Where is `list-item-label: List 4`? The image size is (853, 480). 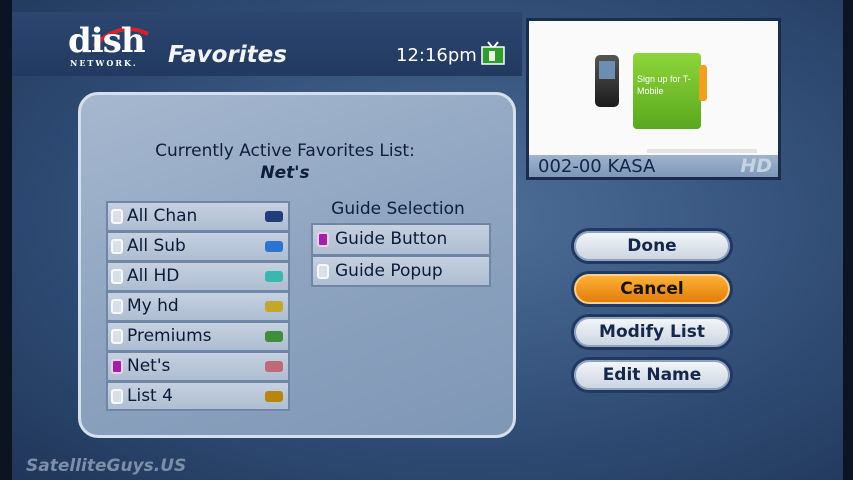
list-item-label: List 4 is located at coordinates (150, 396).